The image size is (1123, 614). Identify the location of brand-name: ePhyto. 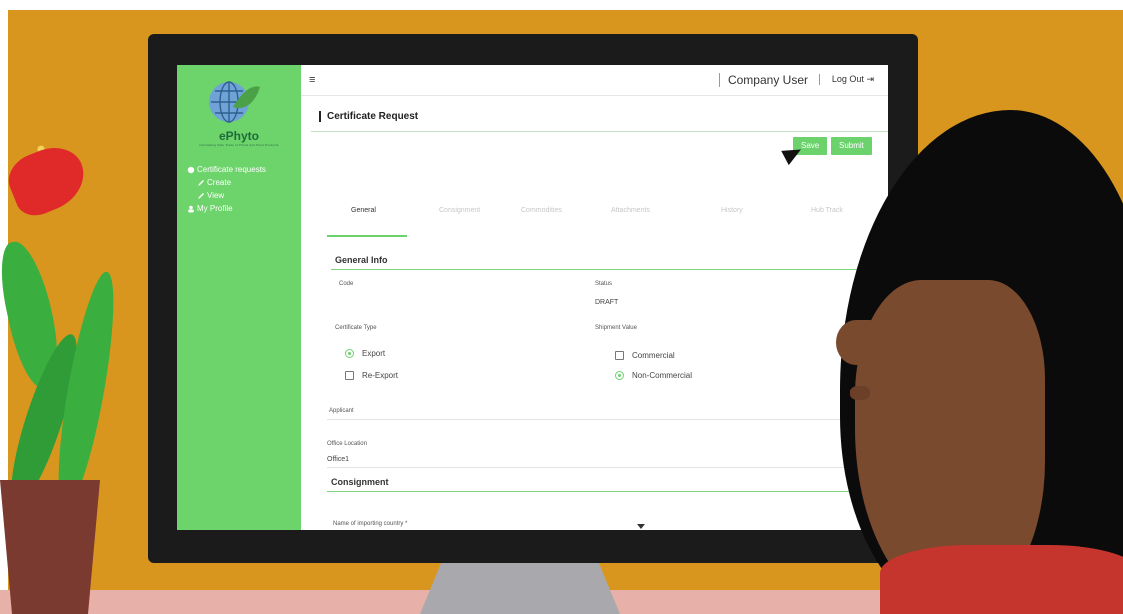
(238, 136).